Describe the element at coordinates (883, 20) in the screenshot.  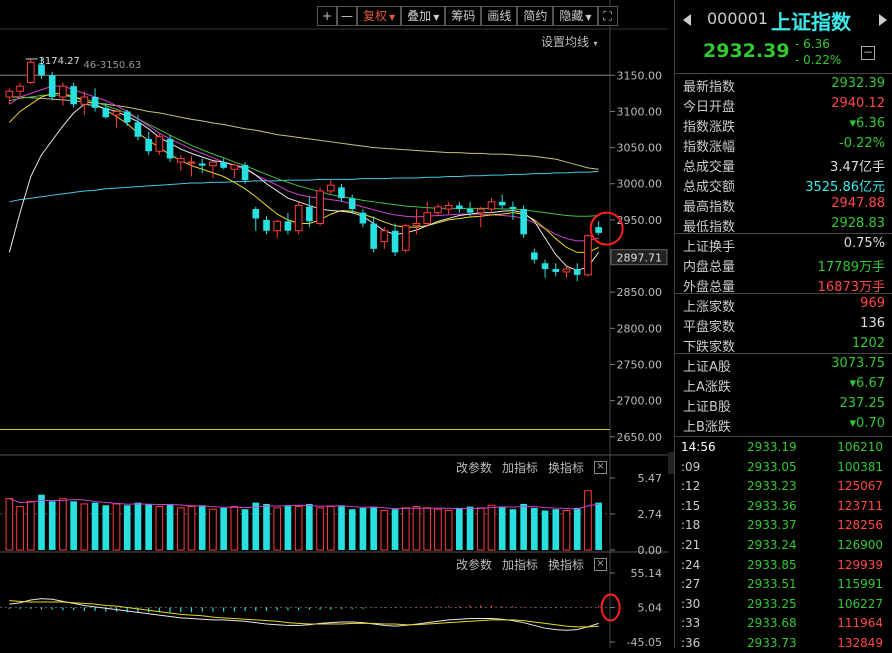
I see `next-stock-icon` at that location.